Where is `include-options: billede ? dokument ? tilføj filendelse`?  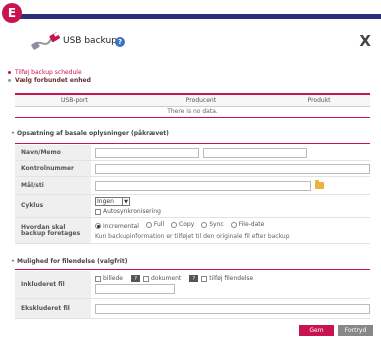 include-options: billede ? dokument ? tilføj filendelse is located at coordinates (176, 278).